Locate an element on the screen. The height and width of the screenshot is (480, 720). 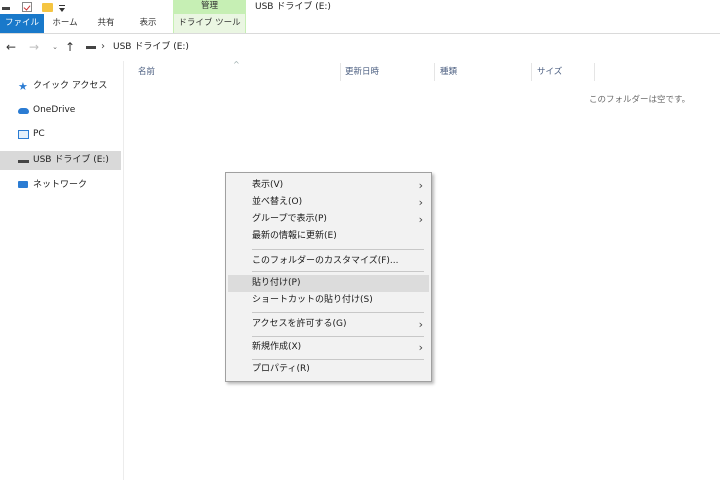
nav-item-label: OneDrive is located at coordinates (54, 110).